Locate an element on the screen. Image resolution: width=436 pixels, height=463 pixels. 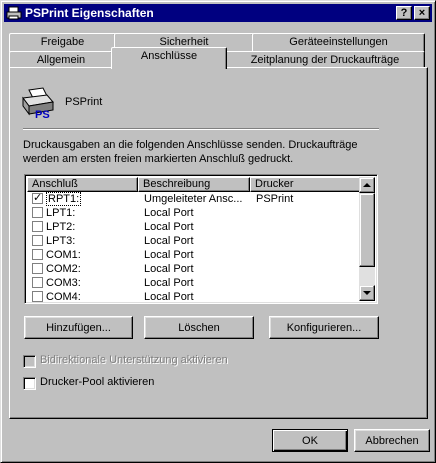
printer-pool-label: Drucker-Pool aktivieren is located at coordinates (97, 382).